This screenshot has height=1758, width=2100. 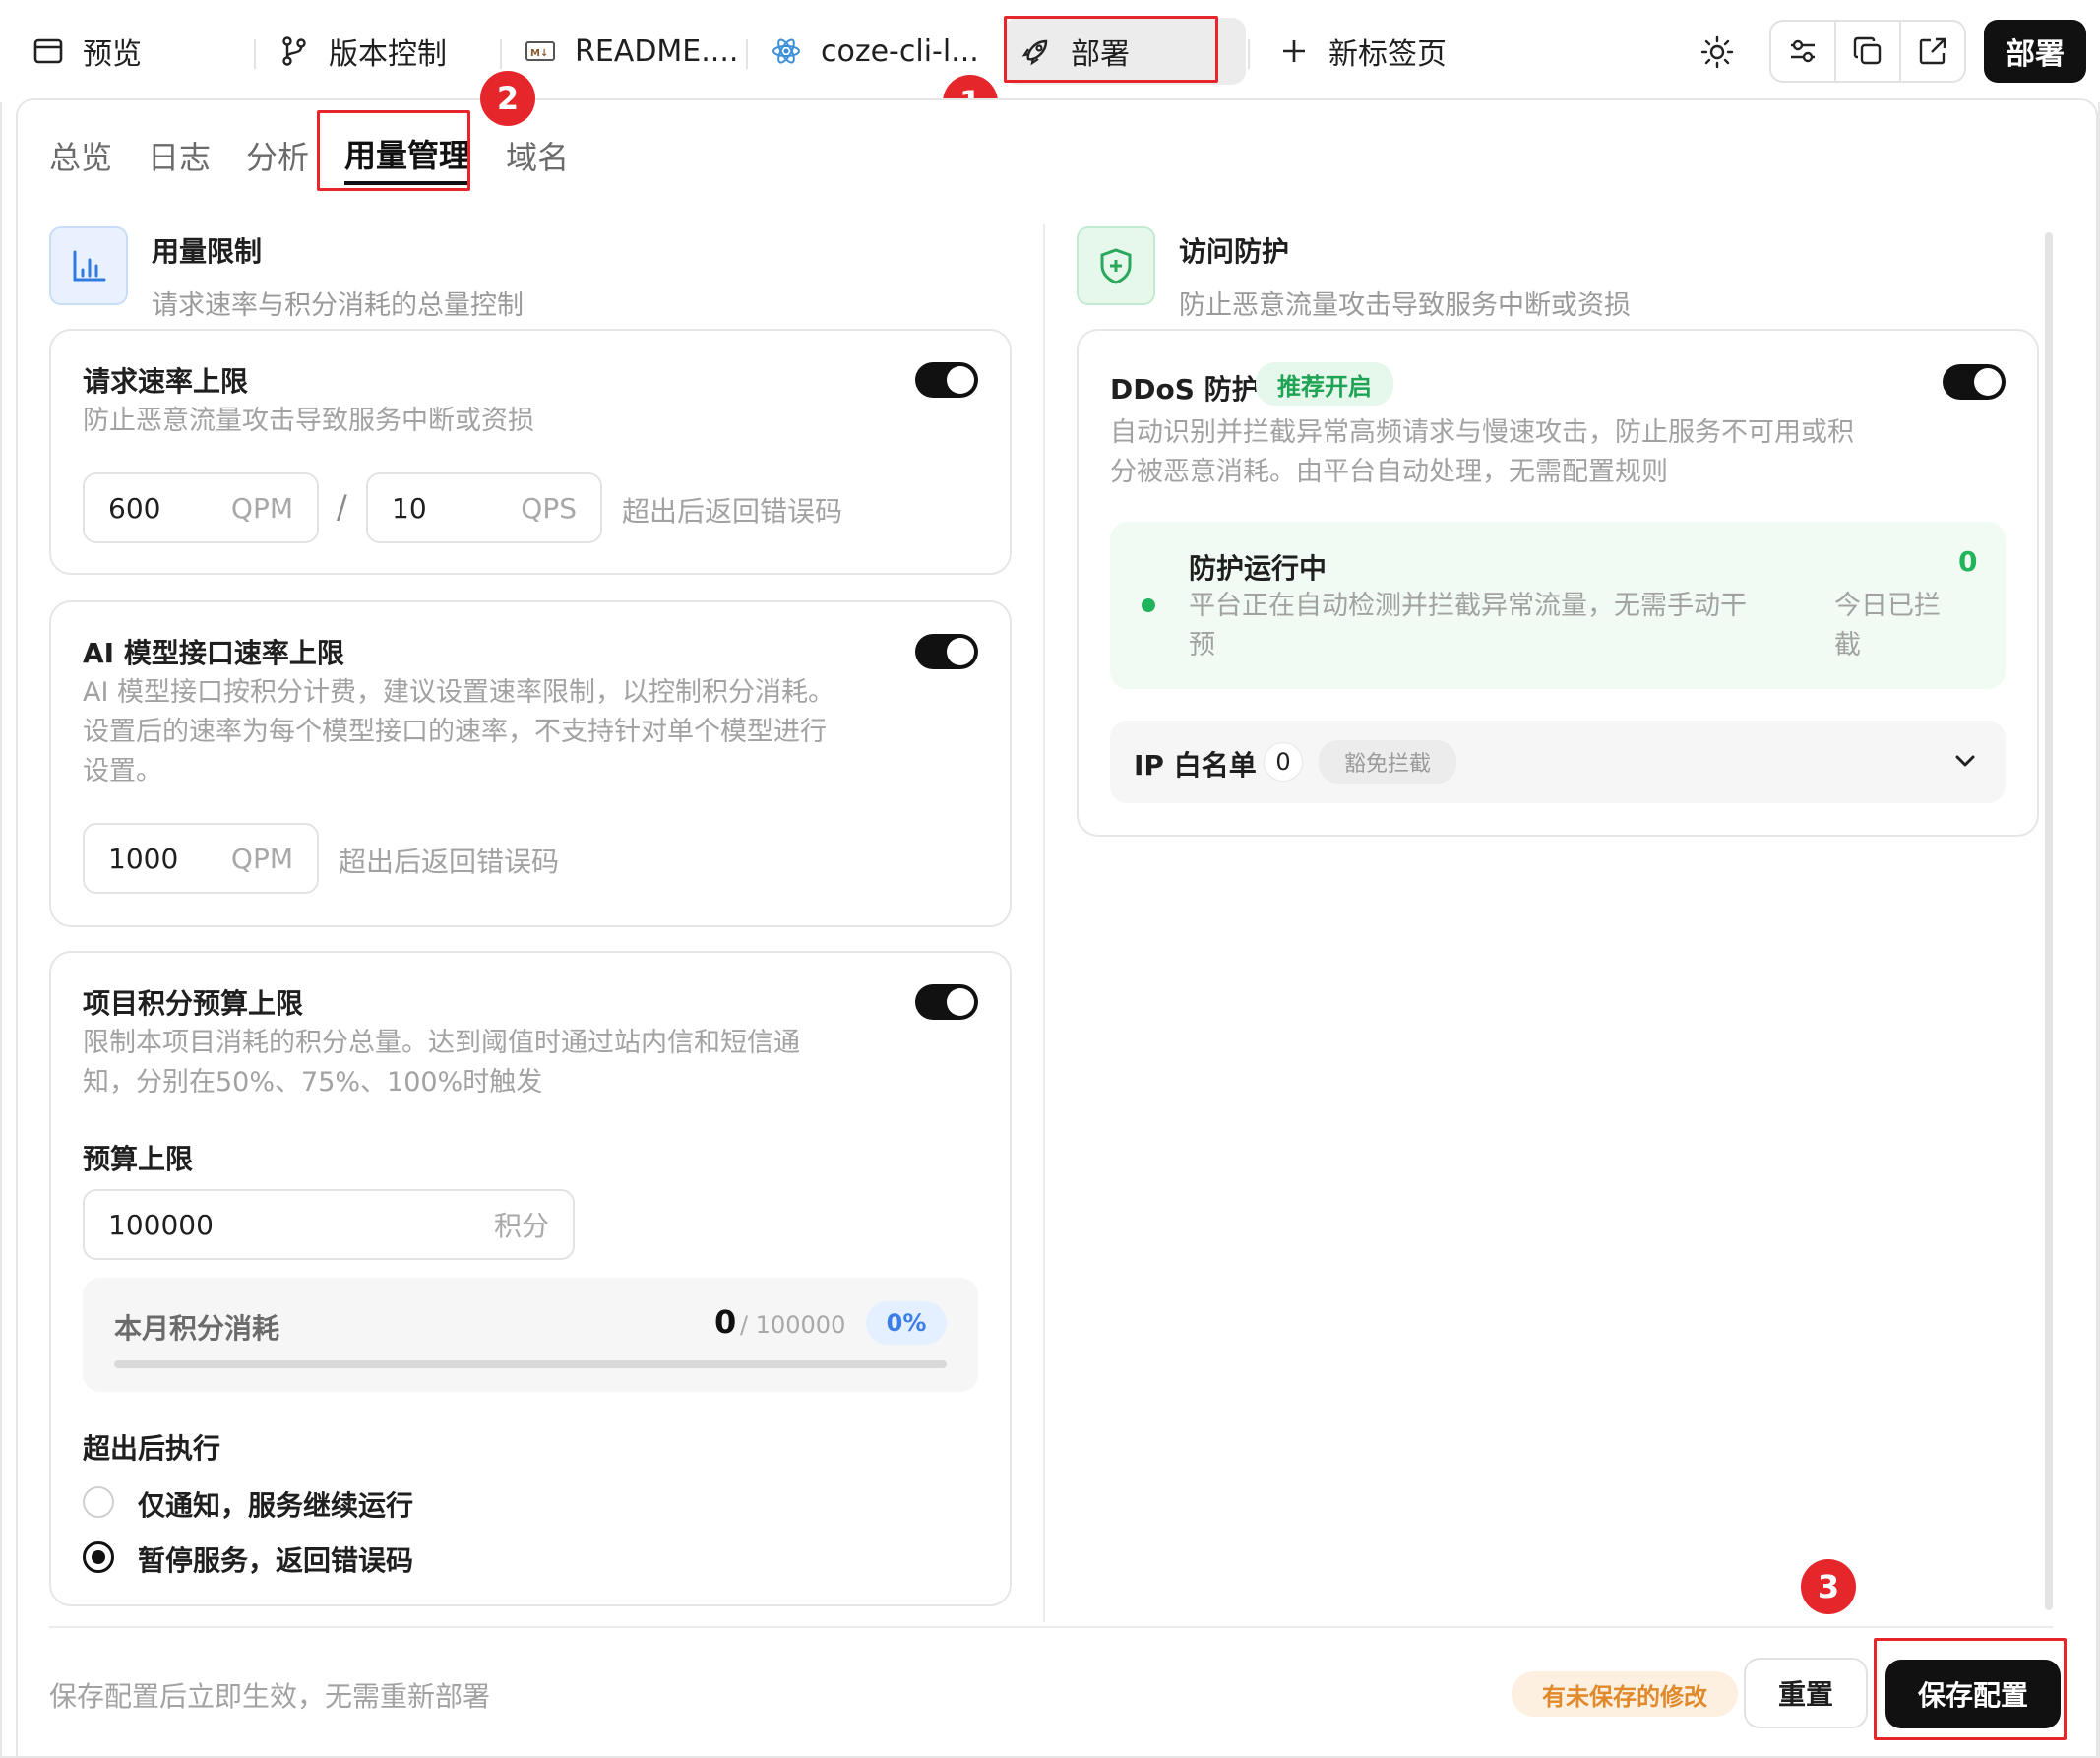 I want to click on protection-header: 访问防护 防止恶意流量攻击导致服务中断或资损, so click(x=1354, y=274).